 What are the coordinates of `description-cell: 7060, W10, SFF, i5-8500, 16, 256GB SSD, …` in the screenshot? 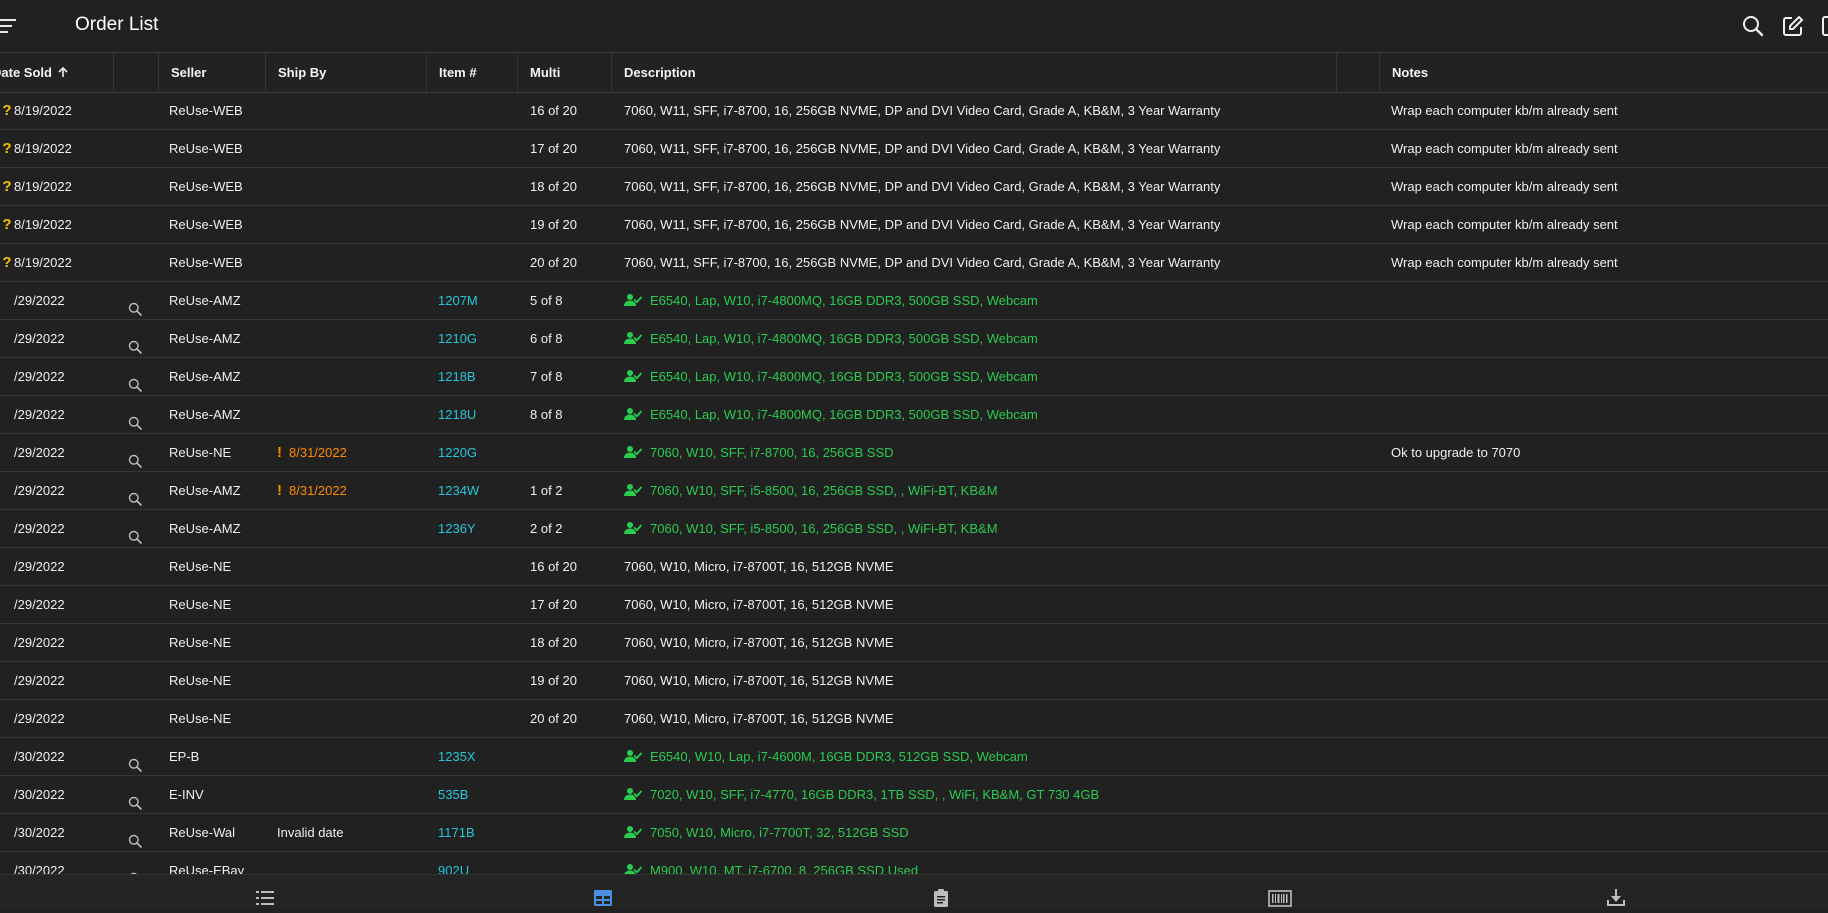 It's located at (979, 528).